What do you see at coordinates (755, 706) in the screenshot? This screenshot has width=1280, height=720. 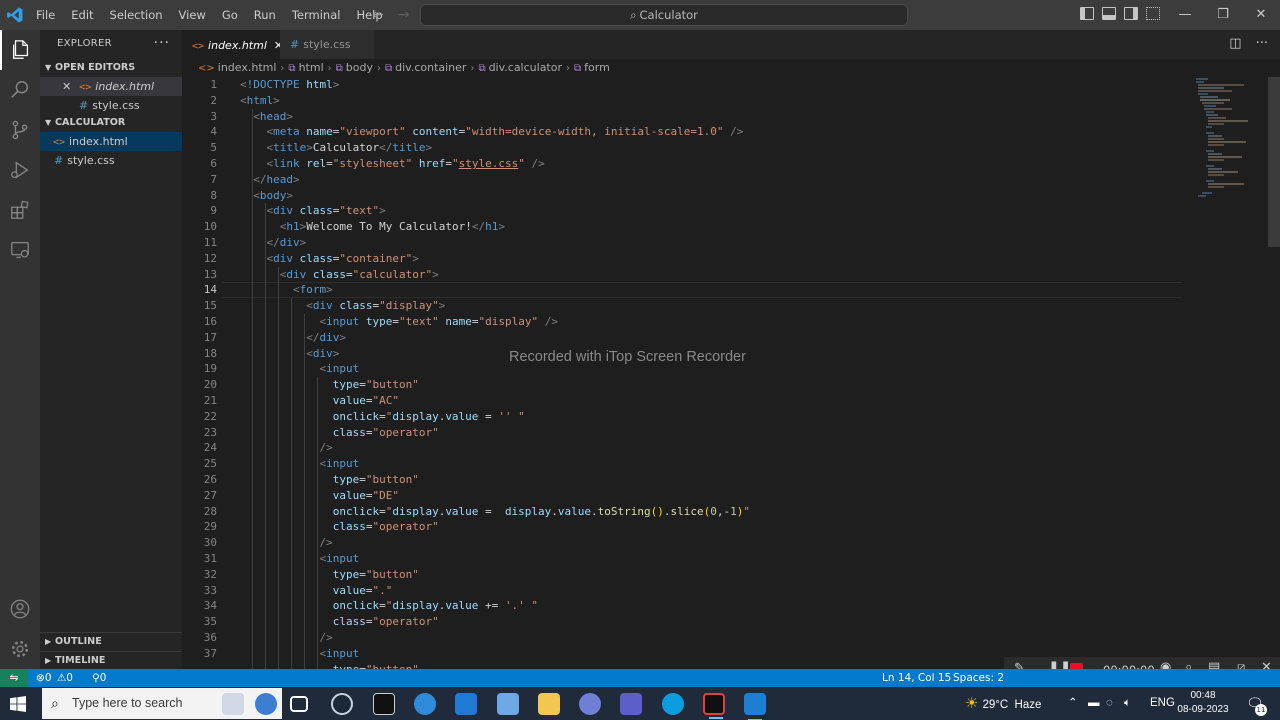 I see `vscode-taskbar-icon` at bounding box center [755, 706].